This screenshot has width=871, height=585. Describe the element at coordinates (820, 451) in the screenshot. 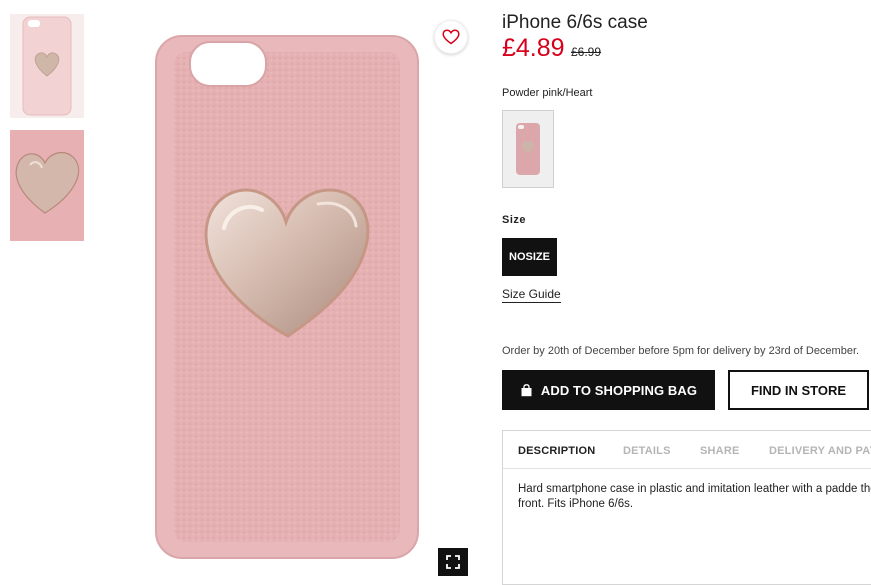

I see `tab-delivery-and-payment: DELIVERY AND PAYM` at that location.